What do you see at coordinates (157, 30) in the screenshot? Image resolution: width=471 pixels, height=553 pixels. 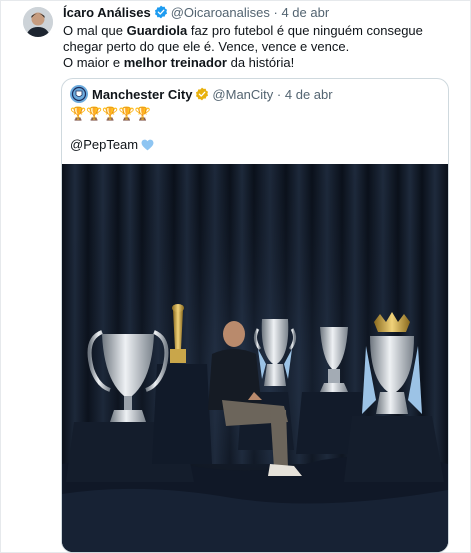 I see `text-bold-segment: Guardiola` at bounding box center [157, 30].